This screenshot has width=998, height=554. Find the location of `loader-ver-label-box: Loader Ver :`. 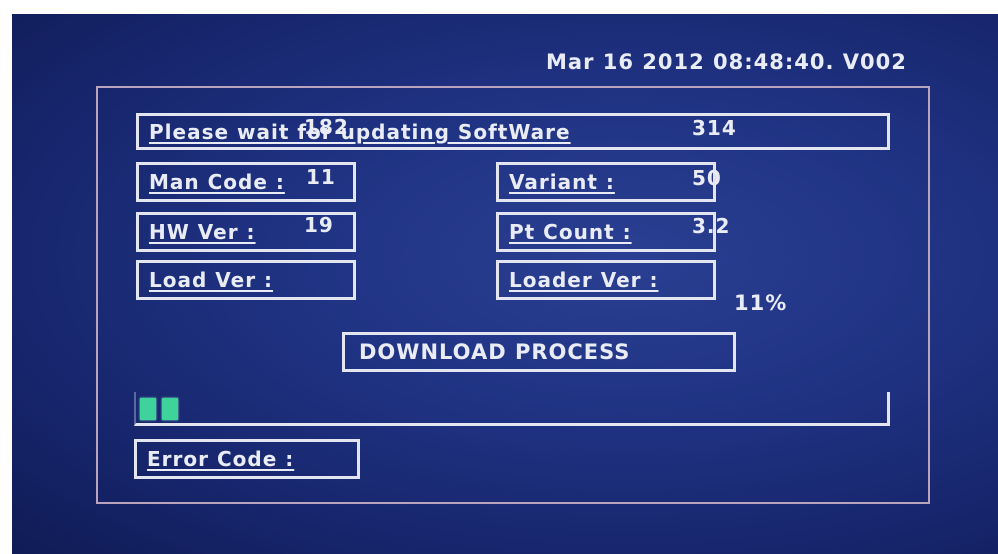

loader-ver-label-box: Loader Ver : is located at coordinates (606, 280).